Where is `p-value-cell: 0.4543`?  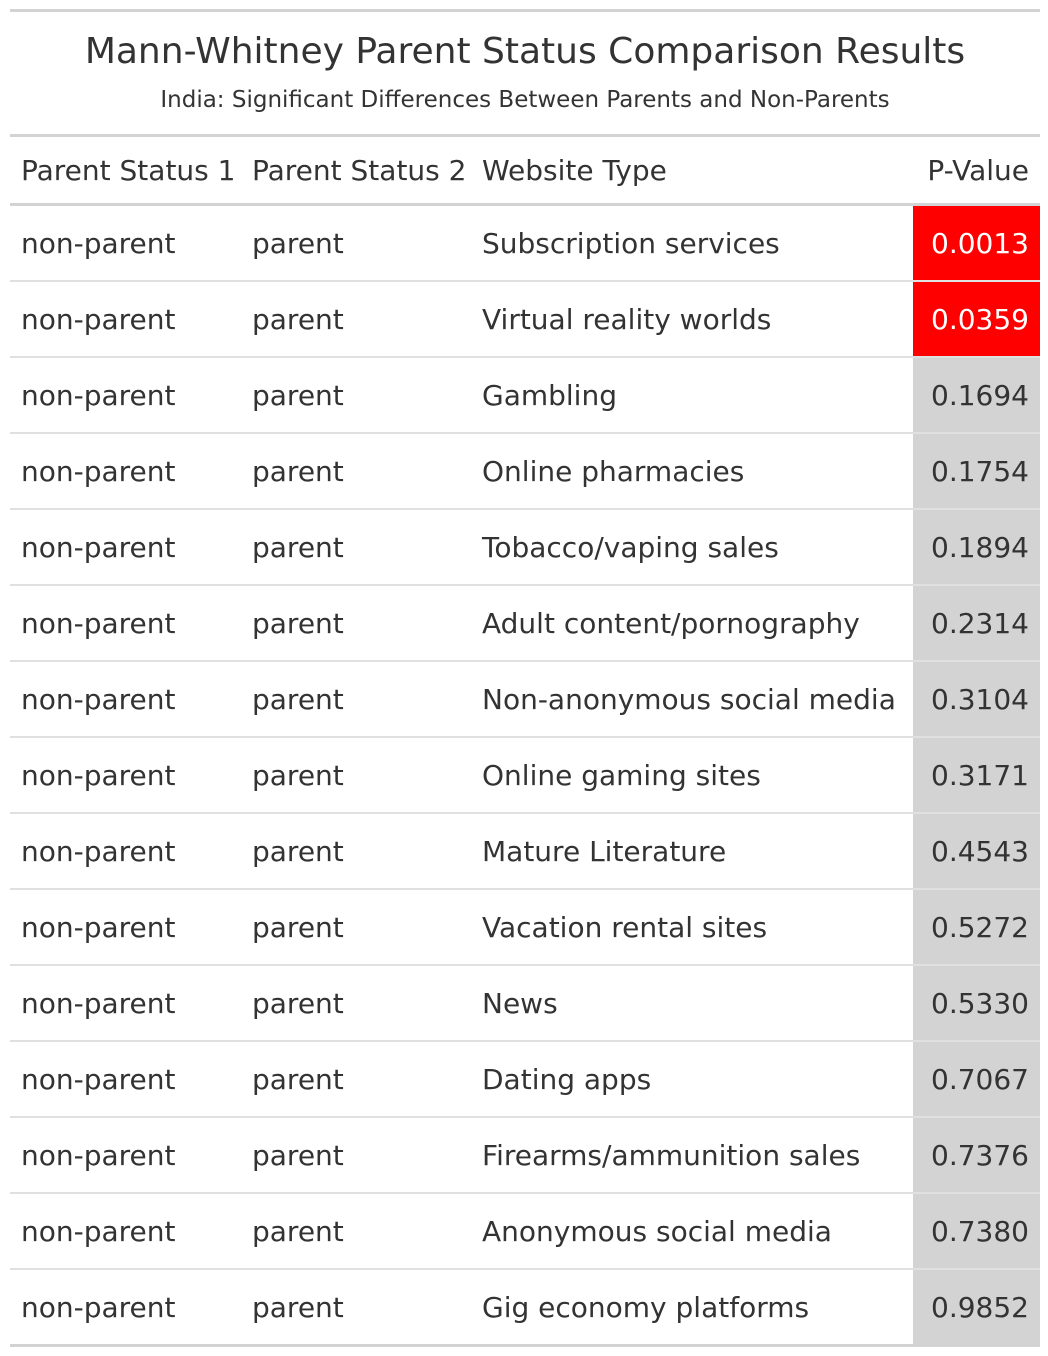 p-value-cell: 0.4543 is located at coordinates (976, 851).